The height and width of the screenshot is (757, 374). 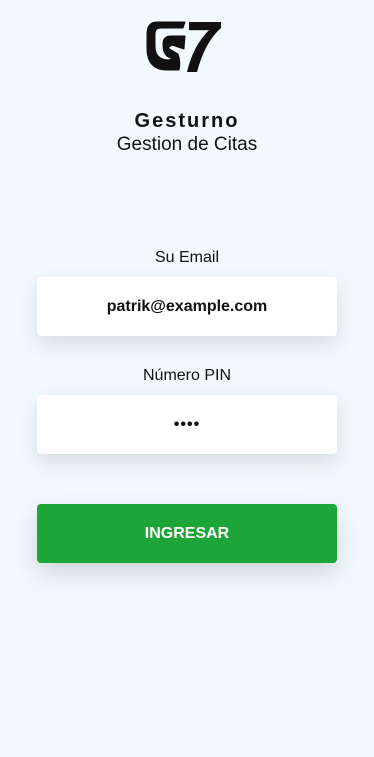 I want to click on submit-button: INGRESAR, so click(x=187, y=533).